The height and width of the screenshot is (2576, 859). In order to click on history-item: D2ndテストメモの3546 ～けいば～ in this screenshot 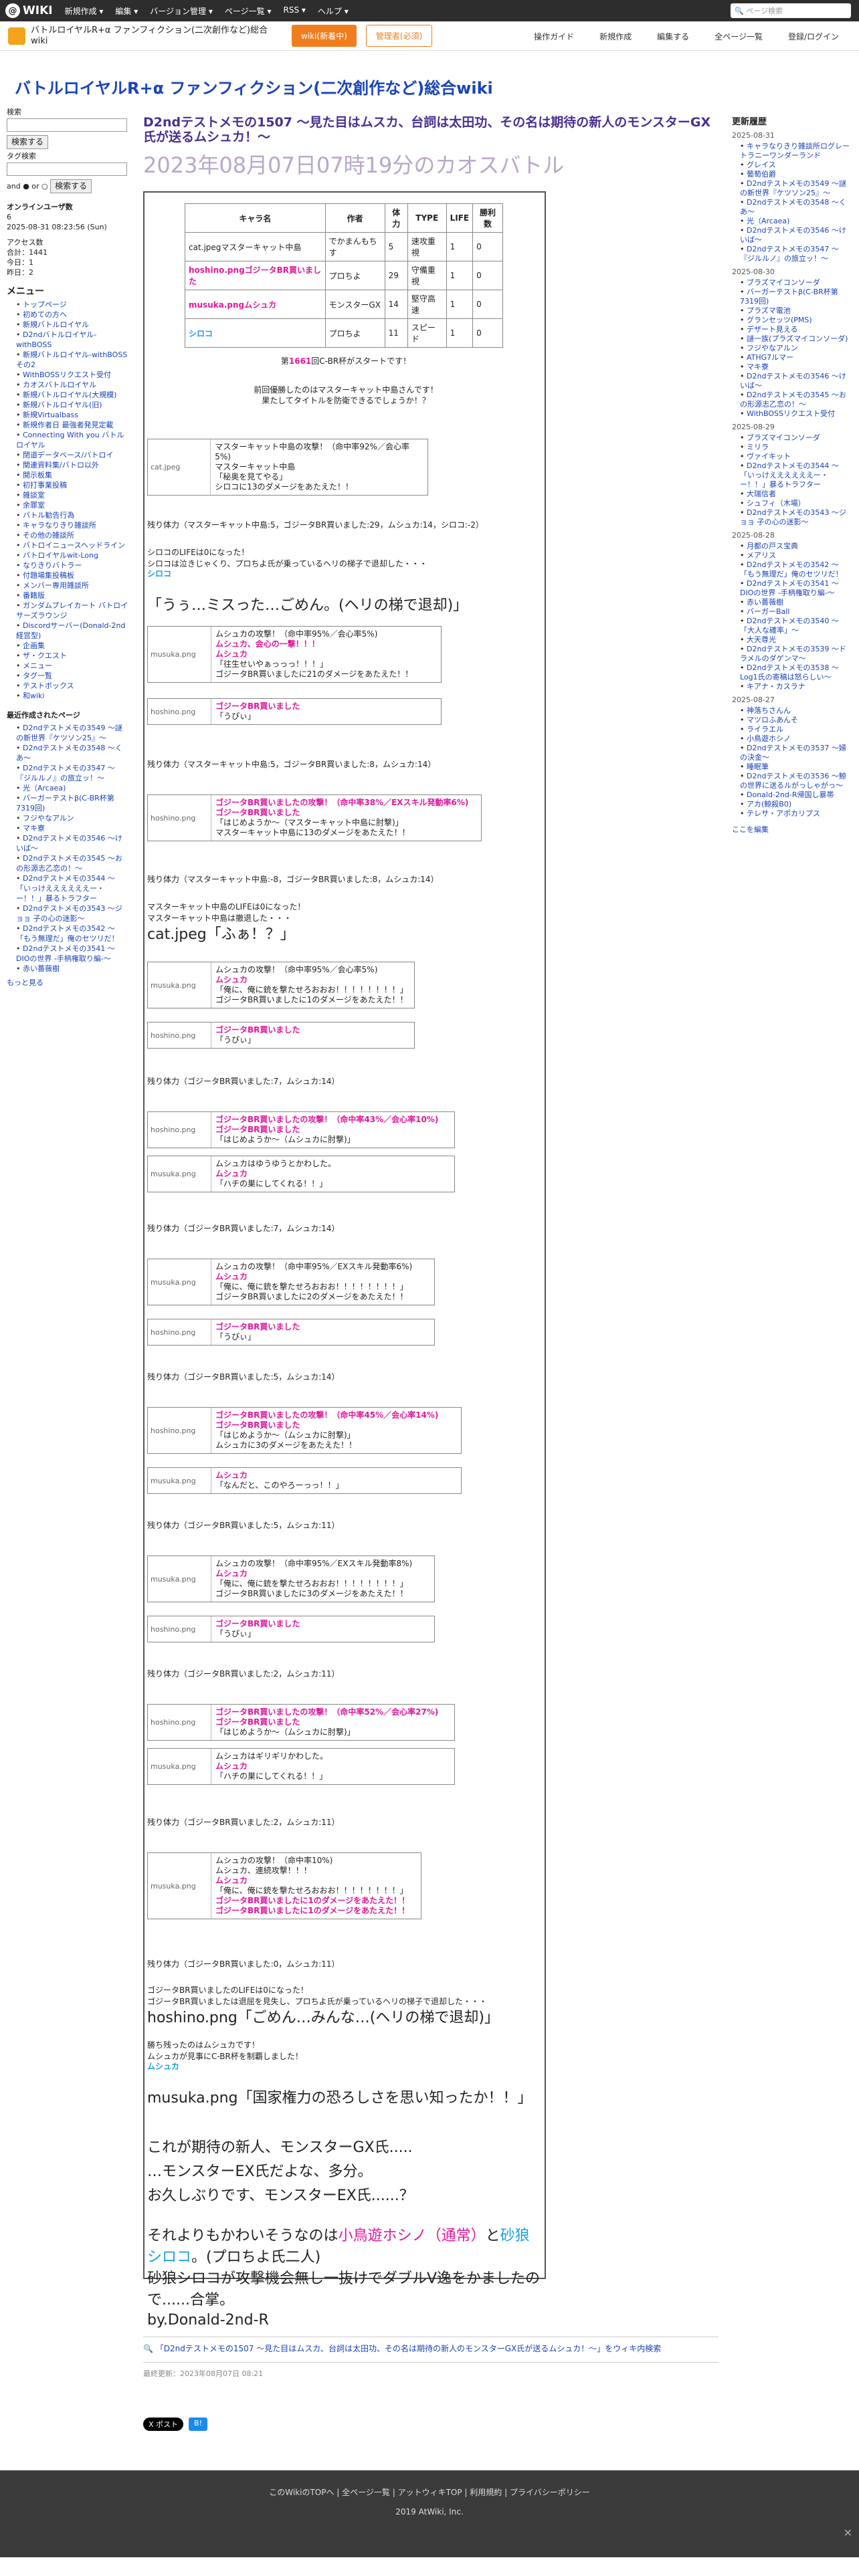, I will do `click(796, 381)`.